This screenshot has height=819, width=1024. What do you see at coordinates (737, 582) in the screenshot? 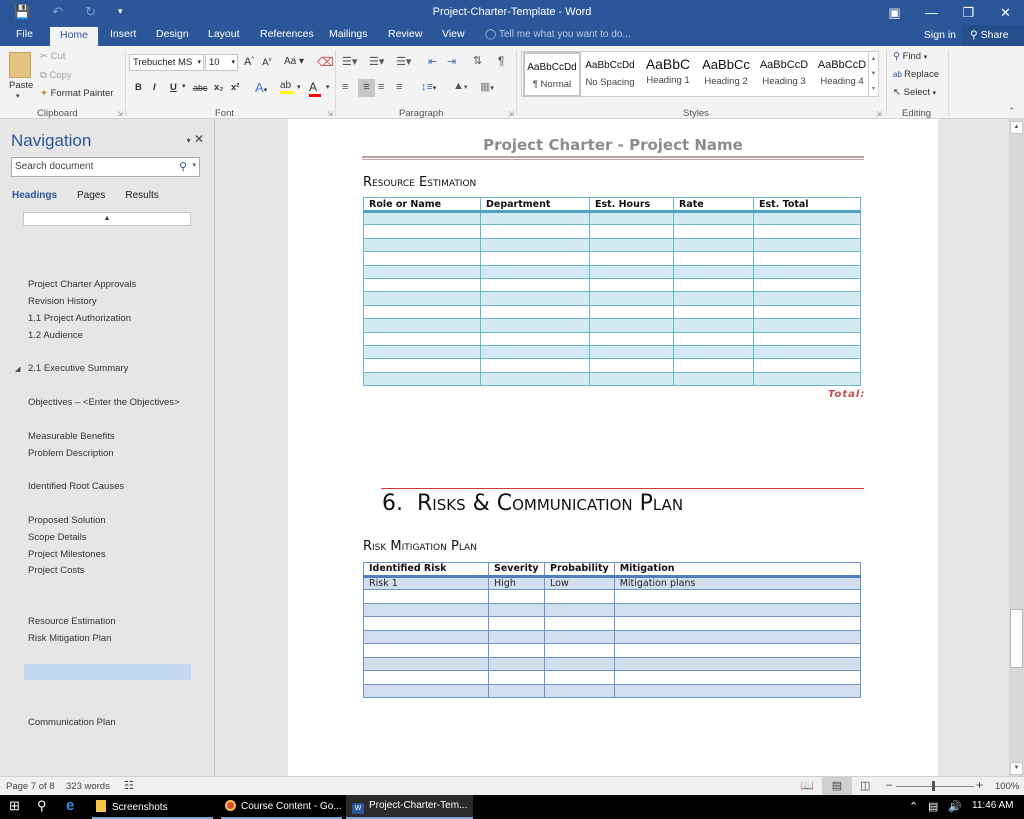
I see `risk-table-cell: Mitigation plans` at bounding box center [737, 582].